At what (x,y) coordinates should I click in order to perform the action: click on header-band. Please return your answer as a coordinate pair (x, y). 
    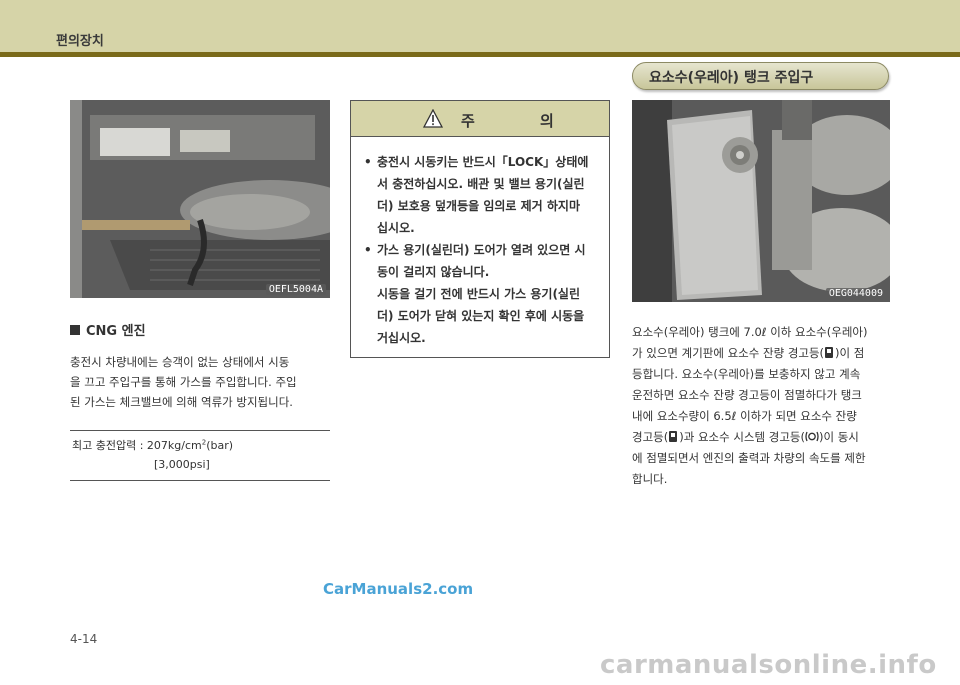
    Looking at the image, I should click on (480, 26).